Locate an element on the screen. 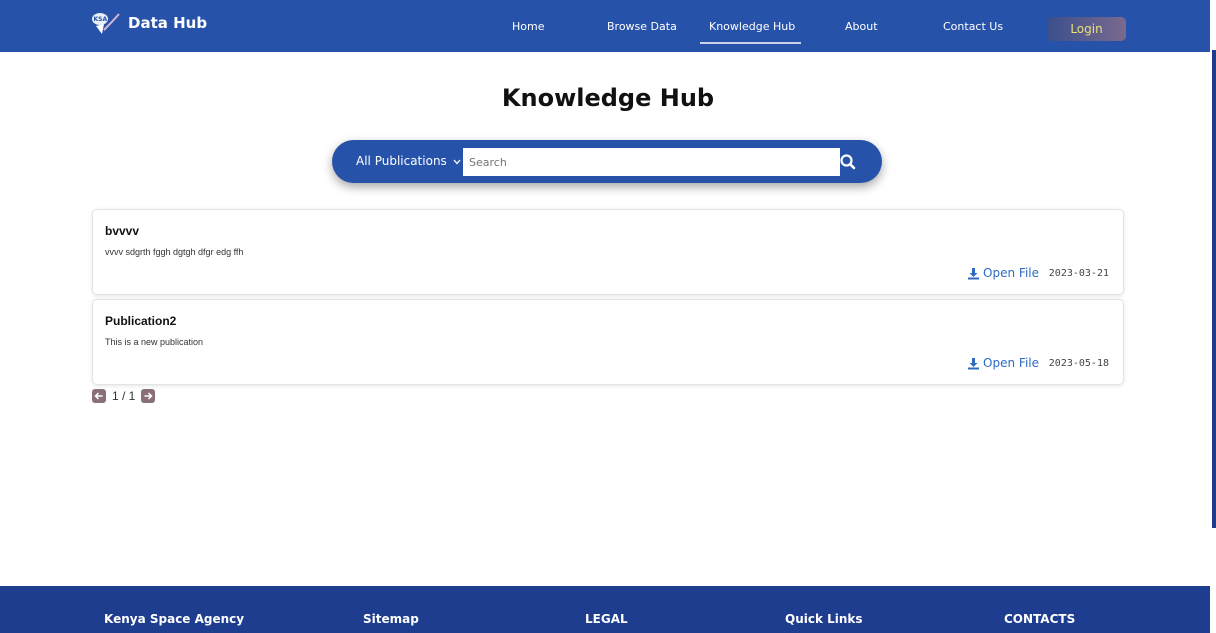  footer-heading-sitemap: Sitemap is located at coordinates (391, 619).